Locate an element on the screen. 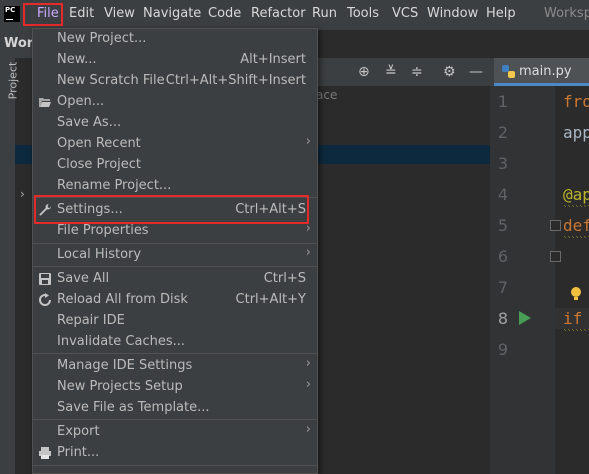  menu-item-file-properties: File Properties › is located at coordinates (175, 231).